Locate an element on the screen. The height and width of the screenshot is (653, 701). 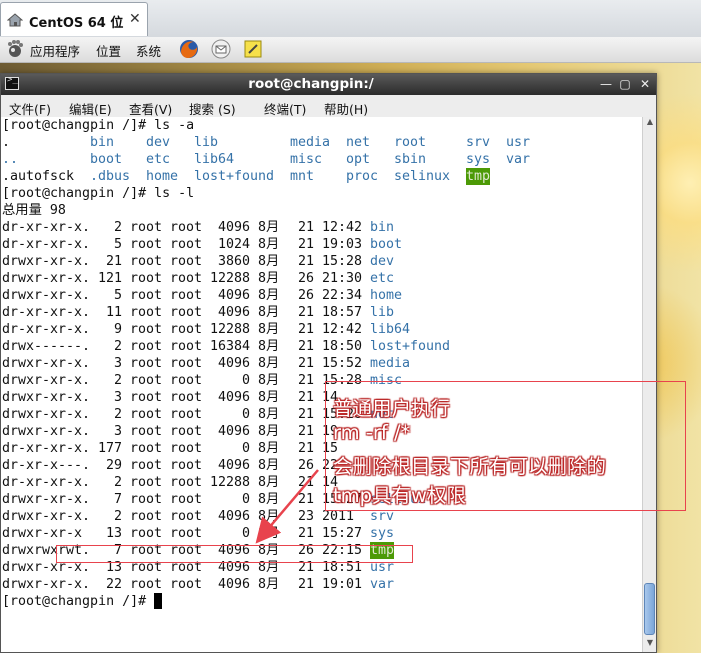
ls-a-item: .. is located at coordinates (10, 159).